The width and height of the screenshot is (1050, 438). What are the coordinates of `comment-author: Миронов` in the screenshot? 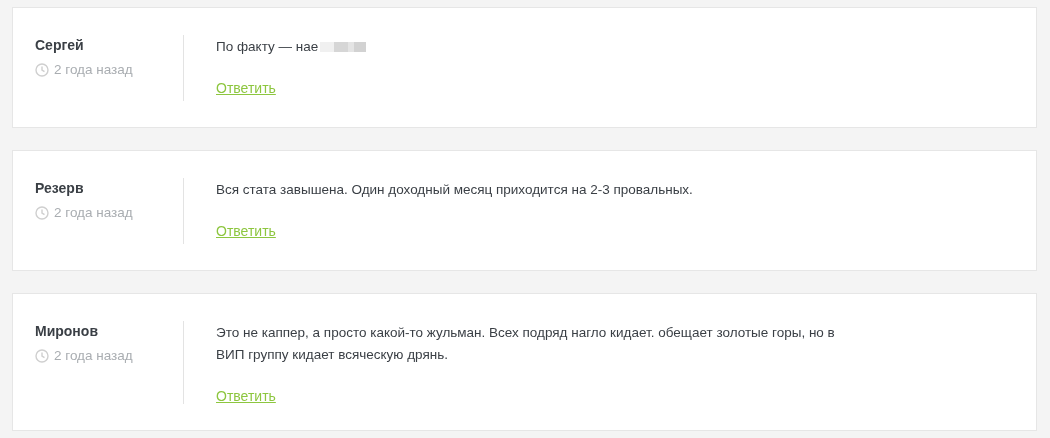 It's located at (67, 331).